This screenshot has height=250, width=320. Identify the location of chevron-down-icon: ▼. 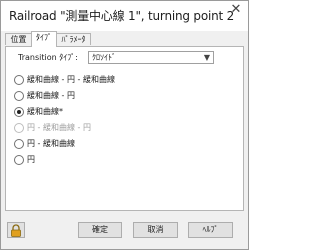
(206, 57).